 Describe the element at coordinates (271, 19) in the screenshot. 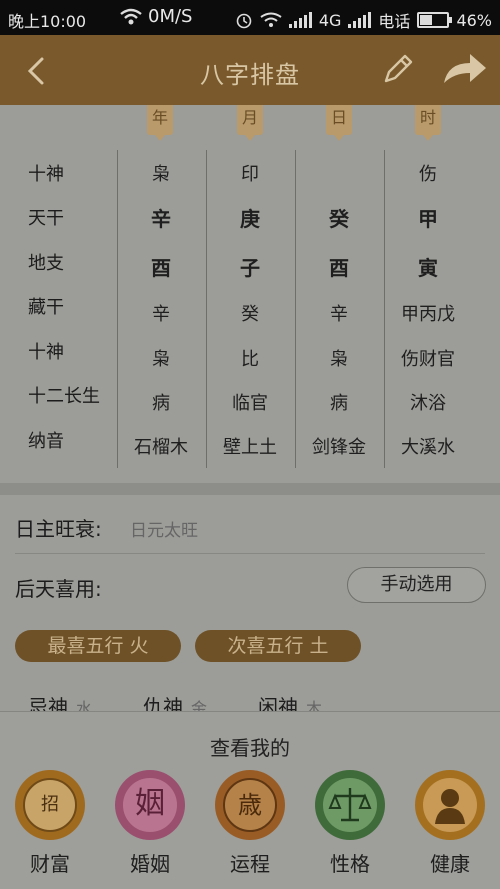

I see `wifi-icon-right` at that location.